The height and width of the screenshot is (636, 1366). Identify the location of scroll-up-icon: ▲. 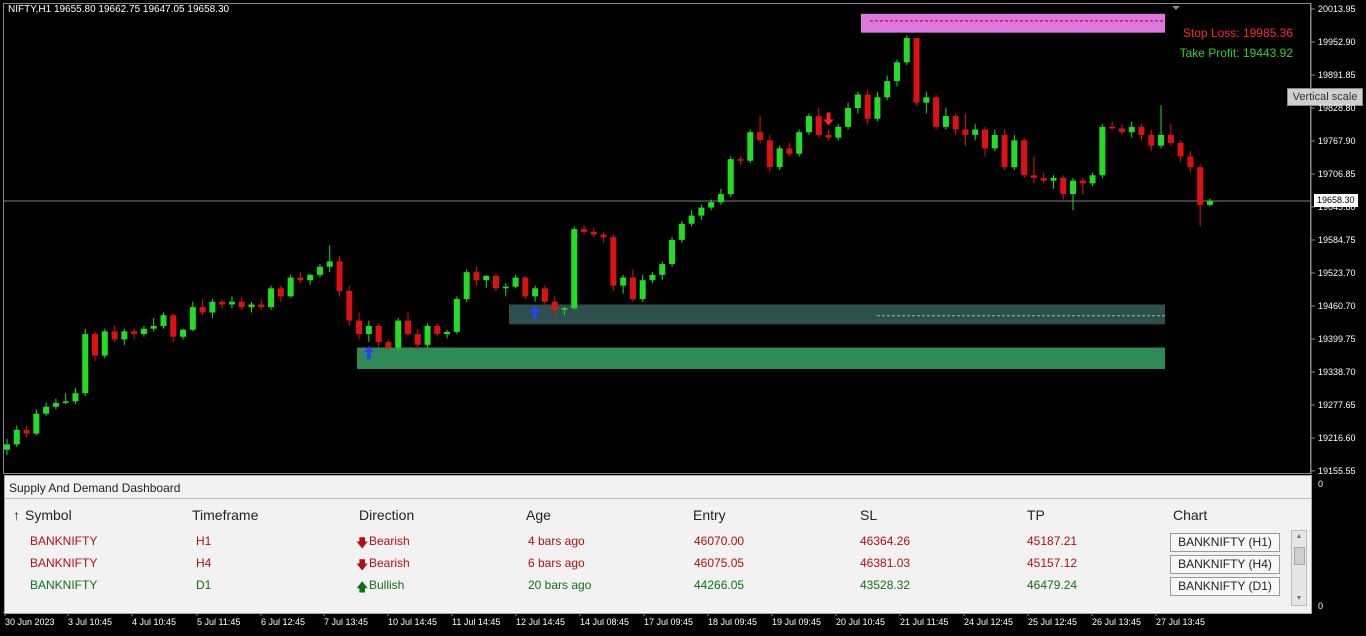
(1299, 537).